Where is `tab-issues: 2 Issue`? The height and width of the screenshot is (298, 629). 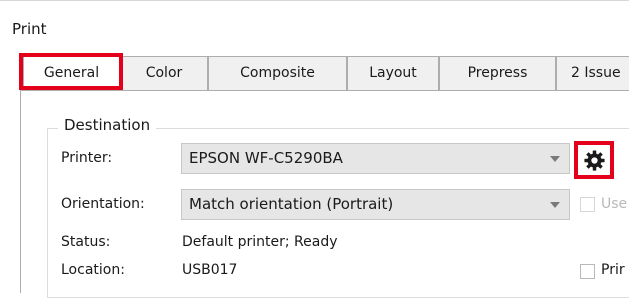
tab-issues: 2 Issue is located at coordinates (592, 73).